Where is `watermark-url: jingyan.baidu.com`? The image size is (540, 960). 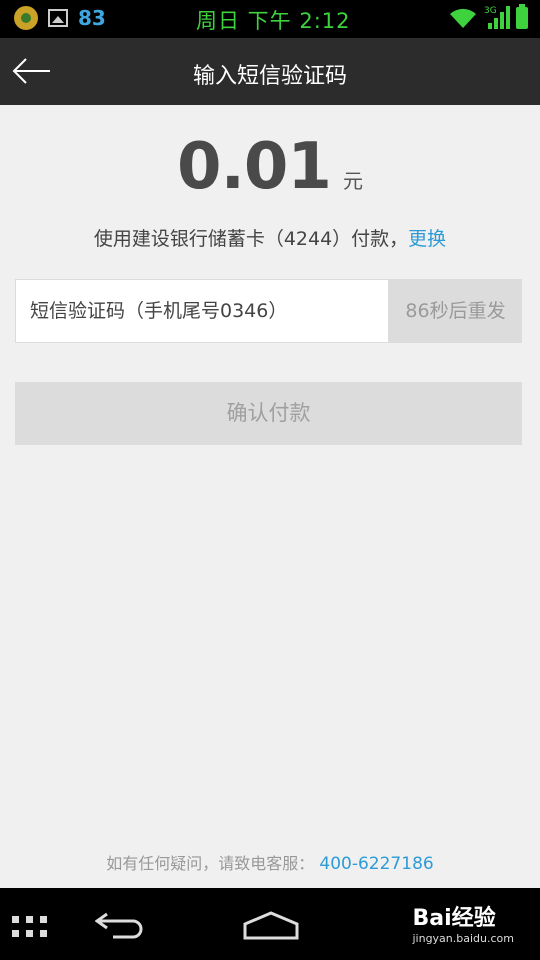
watermark-url: jingyan.baidu.com is located at coordinates (463, 938).